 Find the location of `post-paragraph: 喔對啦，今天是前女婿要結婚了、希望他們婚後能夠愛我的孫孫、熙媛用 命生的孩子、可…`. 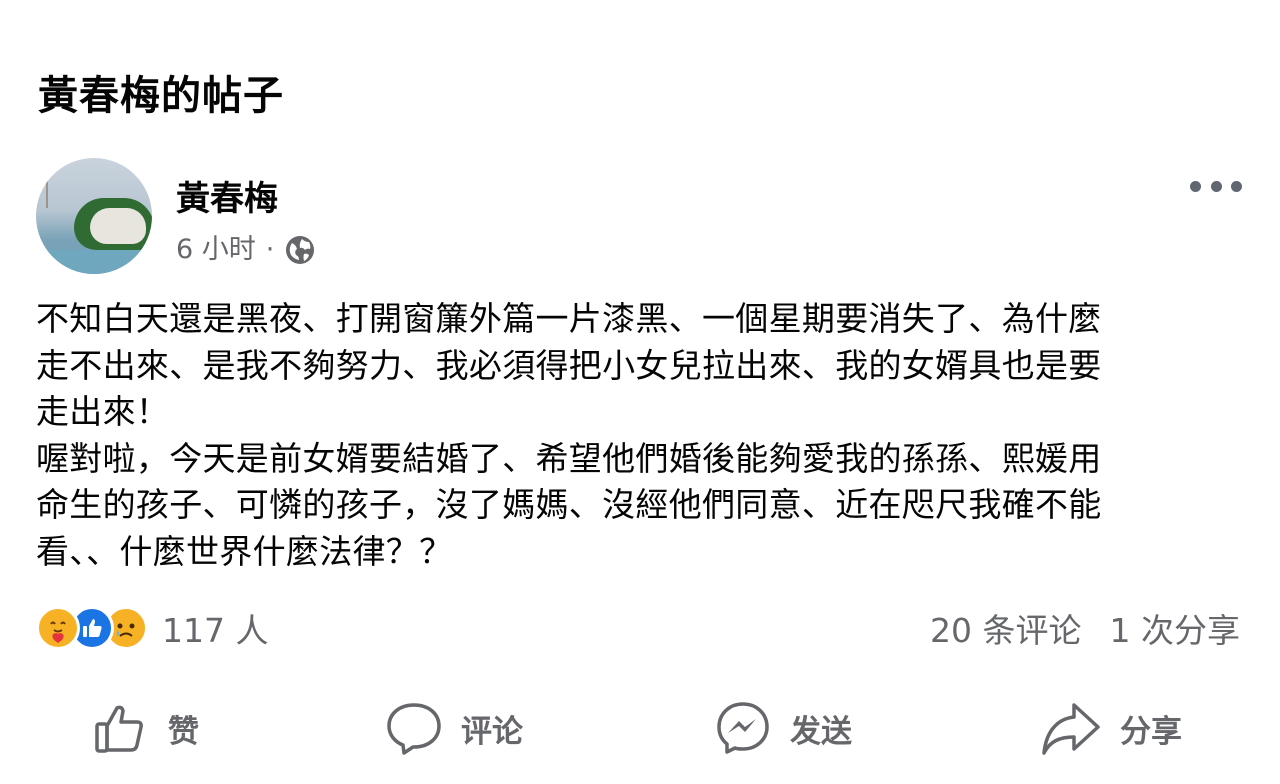

post-paragraph: 喔對啦，今天是前女婿要結婚了、希望他們婚後能夠愛我的孫孫、熙媛用 命生的孩子、可… is located at coordinates (569, 504).